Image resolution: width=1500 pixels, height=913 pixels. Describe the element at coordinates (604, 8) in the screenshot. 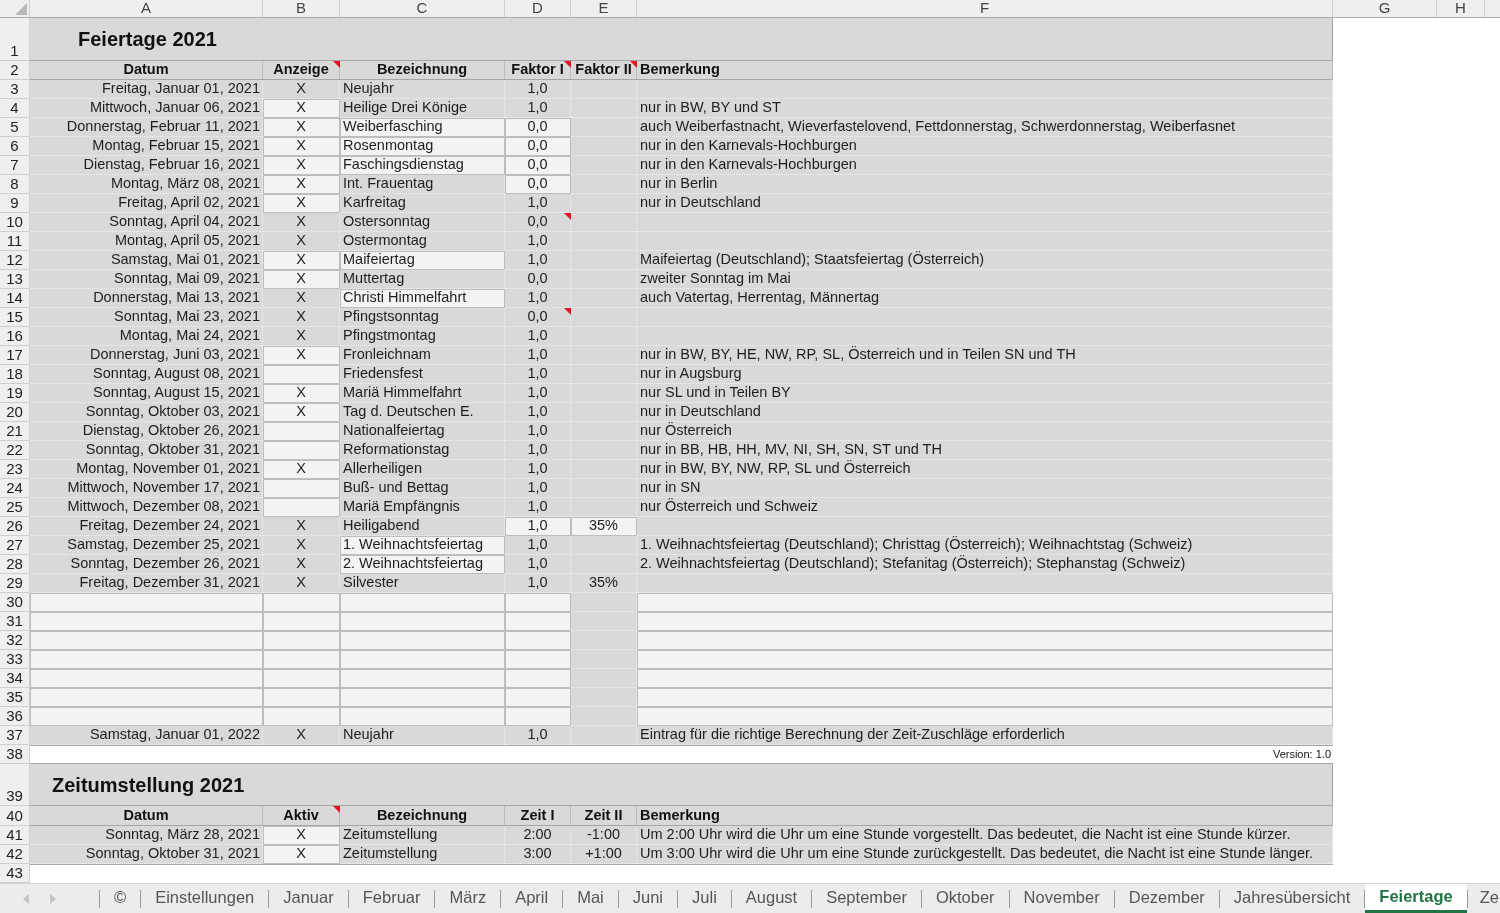

I see `column-header: E` at that location.